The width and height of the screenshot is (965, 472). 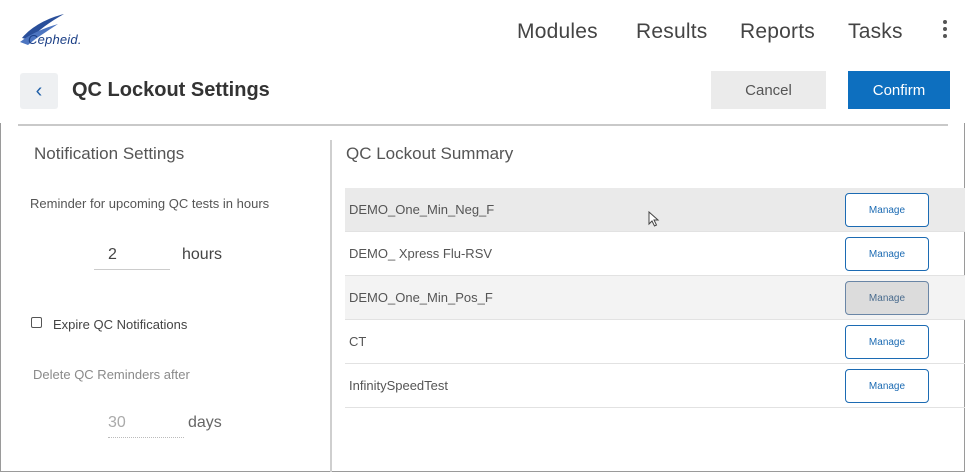 I want to click on days-unit-label: days, so click(x=205, y=422).